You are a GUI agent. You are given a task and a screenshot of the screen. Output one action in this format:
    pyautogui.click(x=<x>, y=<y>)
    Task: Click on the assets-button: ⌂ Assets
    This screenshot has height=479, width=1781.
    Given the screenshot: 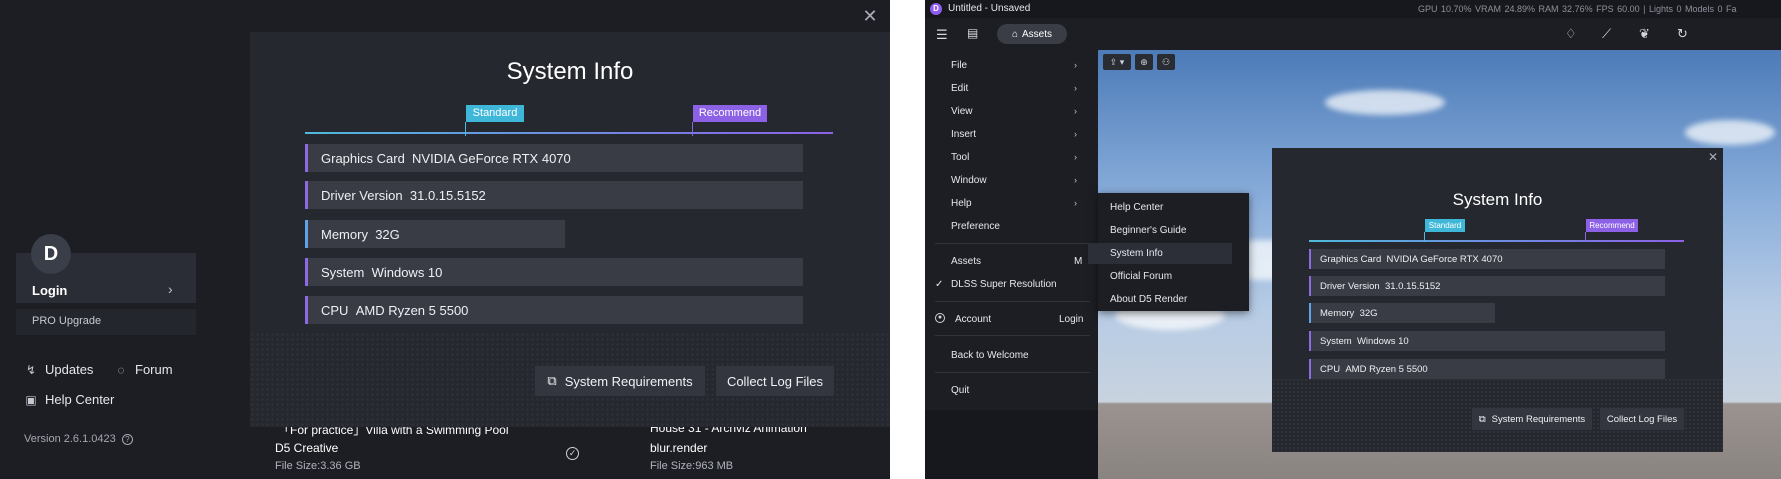 What is the action you would take?
    pyautogui.click(x=1032, y=34)
    